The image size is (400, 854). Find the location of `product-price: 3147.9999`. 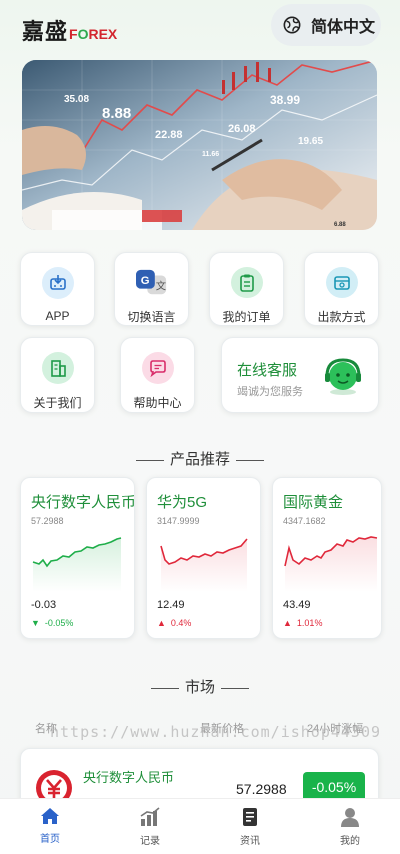

product-price: 3147.9999 is located at coordinates (178, 521).